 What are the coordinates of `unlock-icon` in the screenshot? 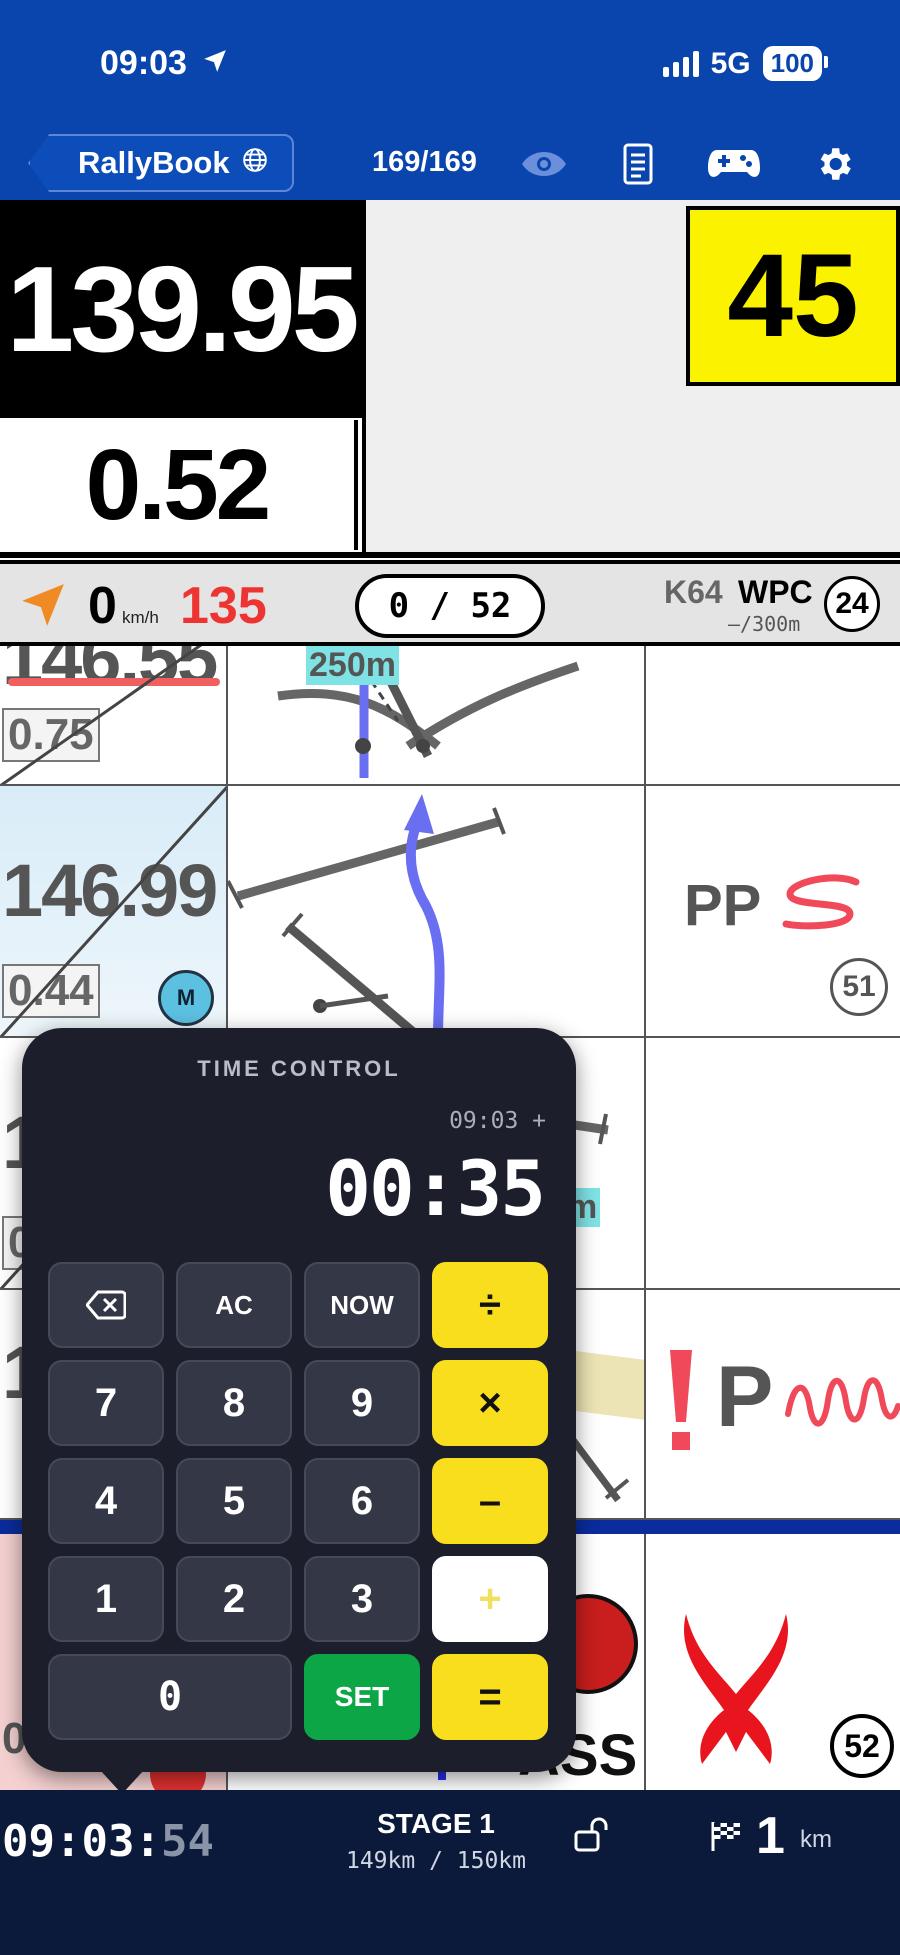 It's located at (592, 1834).